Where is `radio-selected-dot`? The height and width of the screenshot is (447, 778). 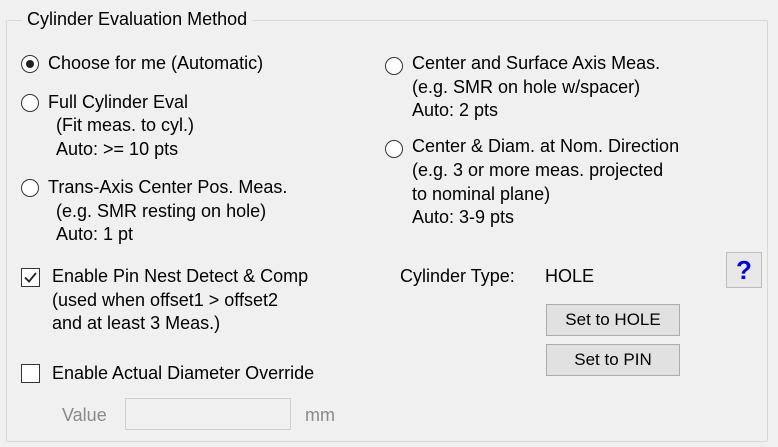
radio-selected-dot is located at coordinates (29, 63).